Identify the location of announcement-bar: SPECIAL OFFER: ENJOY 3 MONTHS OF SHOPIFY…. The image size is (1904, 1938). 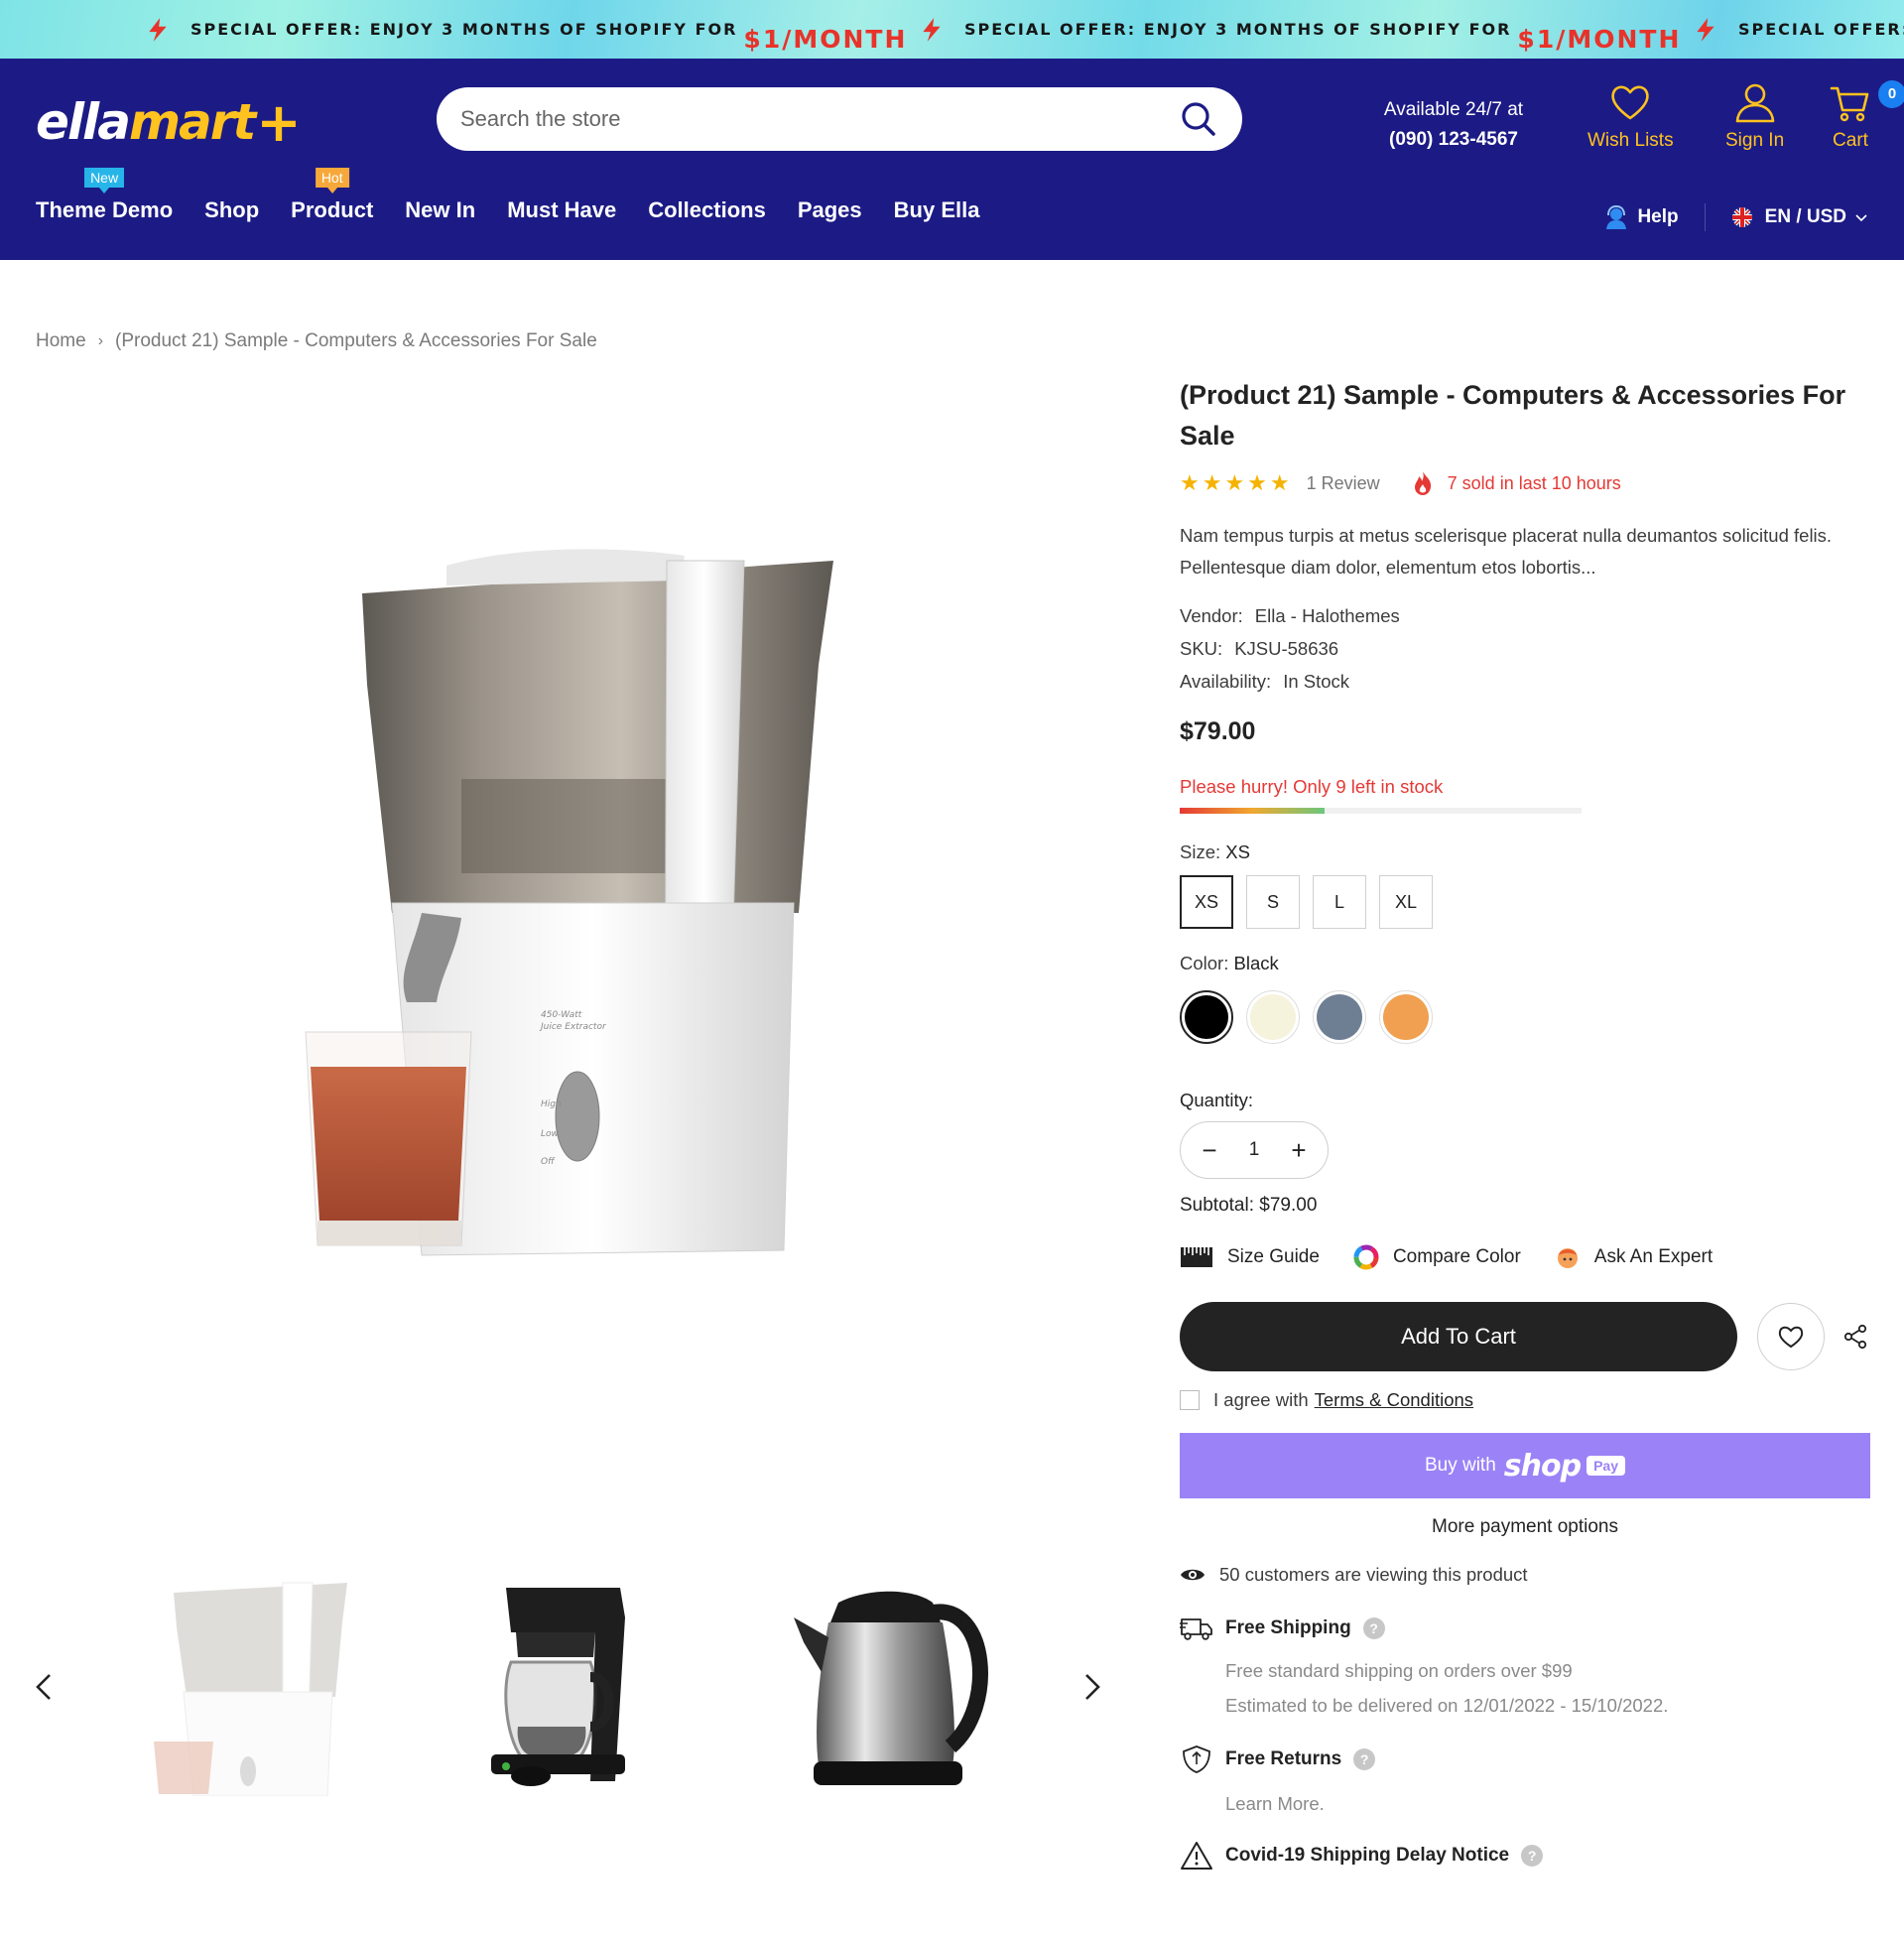
(952, 30).